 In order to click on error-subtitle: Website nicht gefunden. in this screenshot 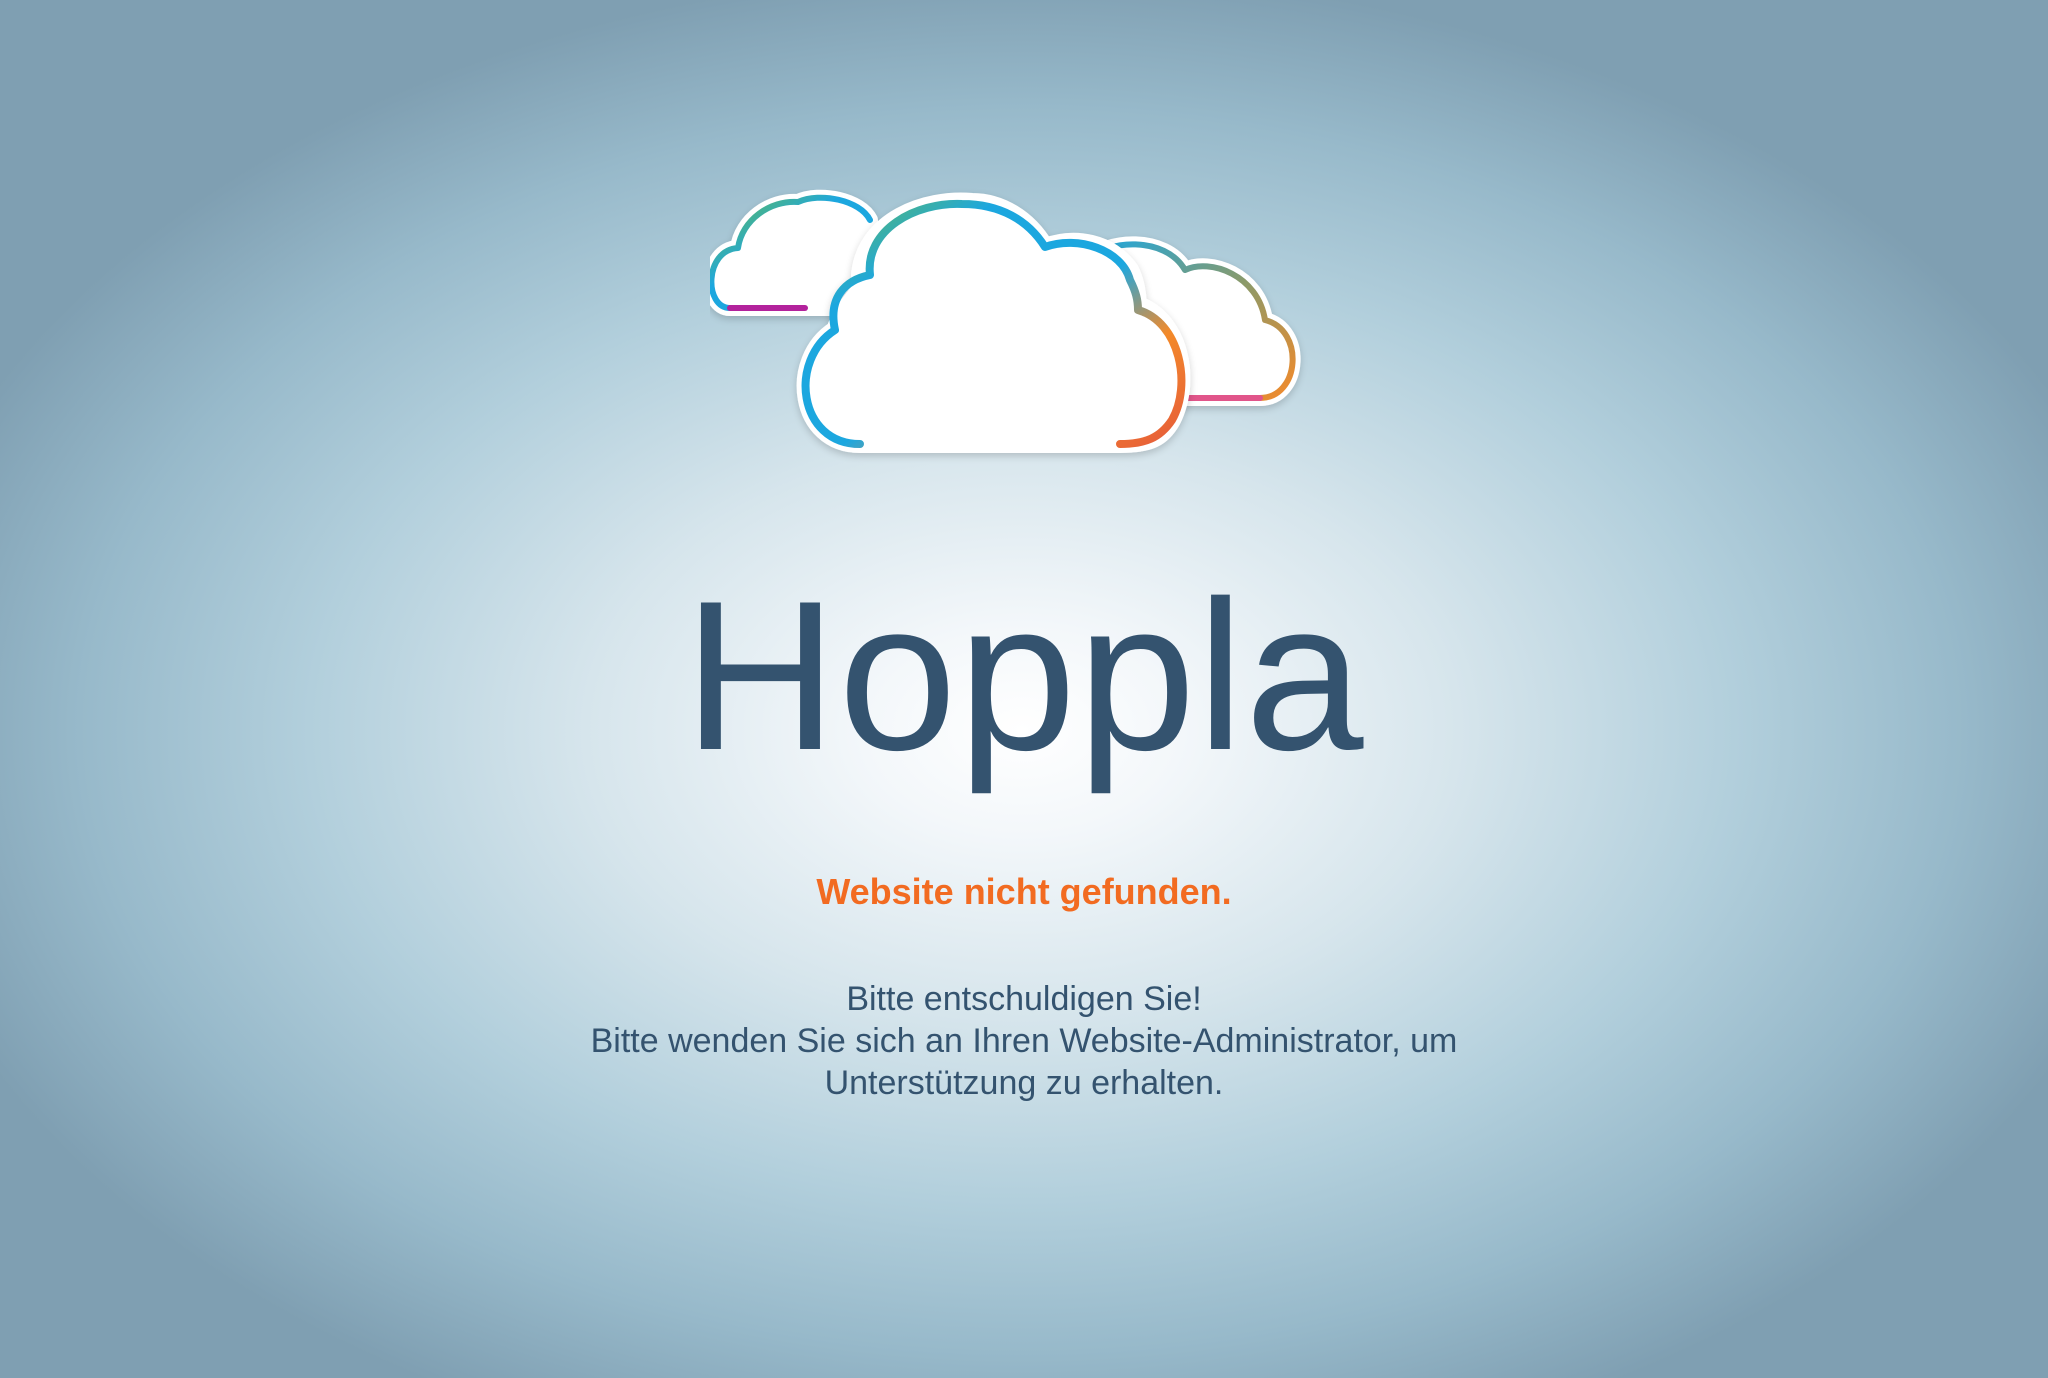, I will do `click(1024, 891)`.